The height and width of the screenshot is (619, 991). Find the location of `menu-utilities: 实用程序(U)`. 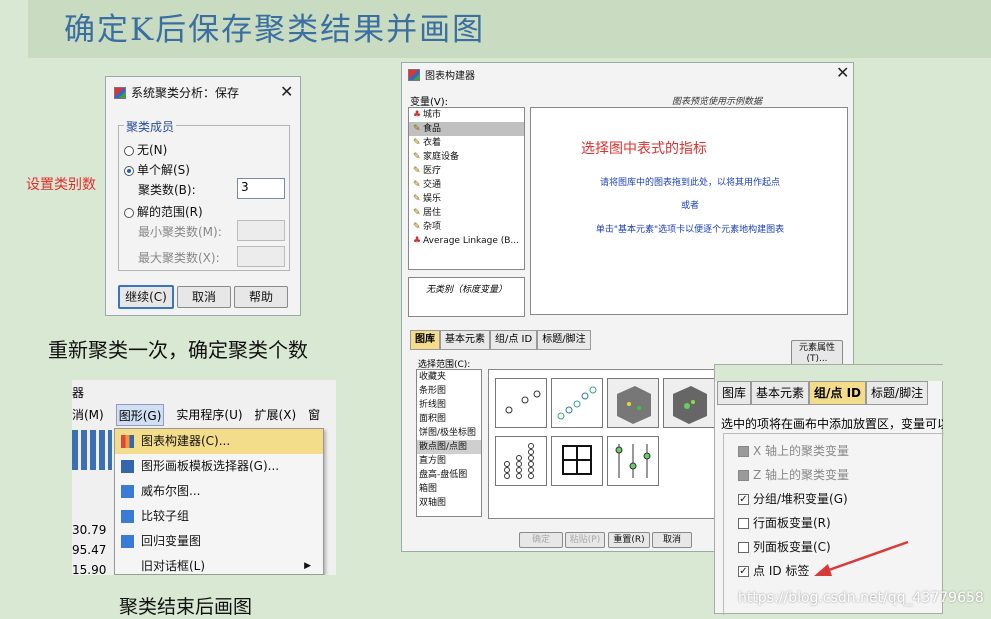

menu-utilities: 实用程序(U) is located at coordinates (209, 415).